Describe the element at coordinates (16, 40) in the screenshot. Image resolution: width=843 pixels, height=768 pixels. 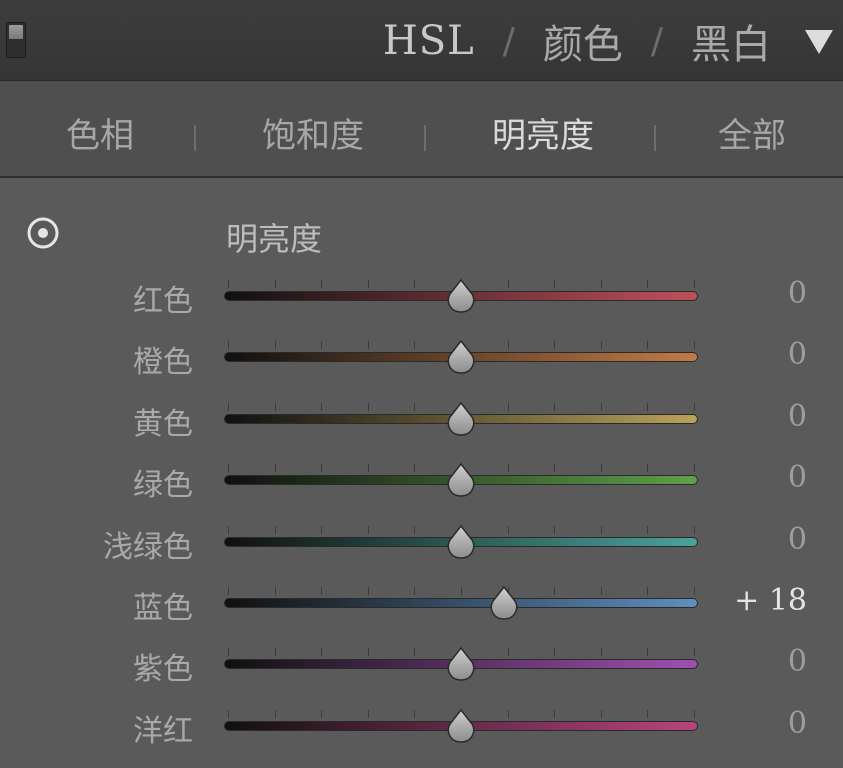
I see `panel-toggle-switch` at that location.